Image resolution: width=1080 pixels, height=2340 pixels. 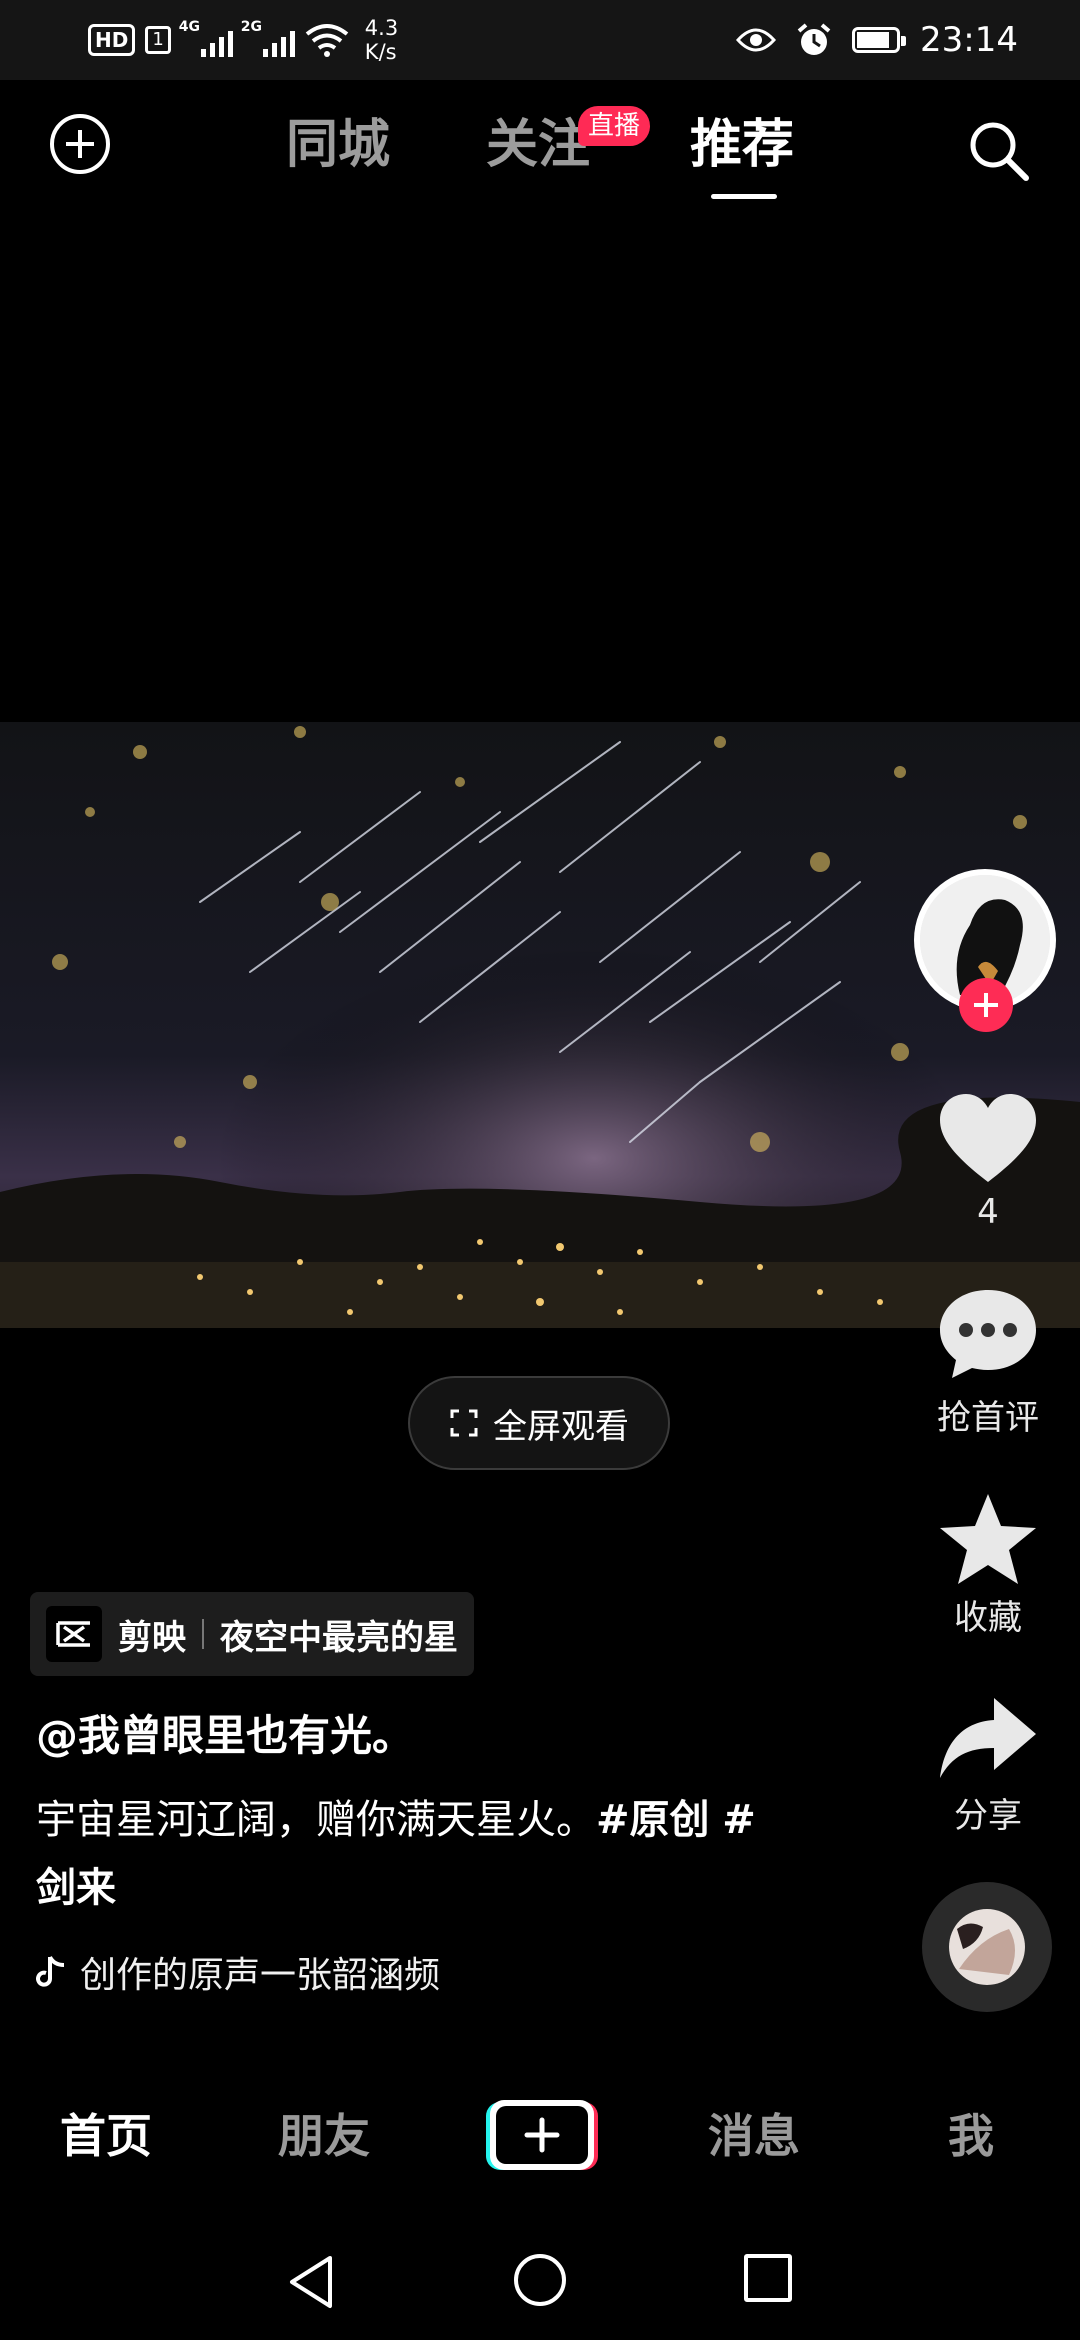 I want to click on tag-separator, so click(x=203, y=1634).